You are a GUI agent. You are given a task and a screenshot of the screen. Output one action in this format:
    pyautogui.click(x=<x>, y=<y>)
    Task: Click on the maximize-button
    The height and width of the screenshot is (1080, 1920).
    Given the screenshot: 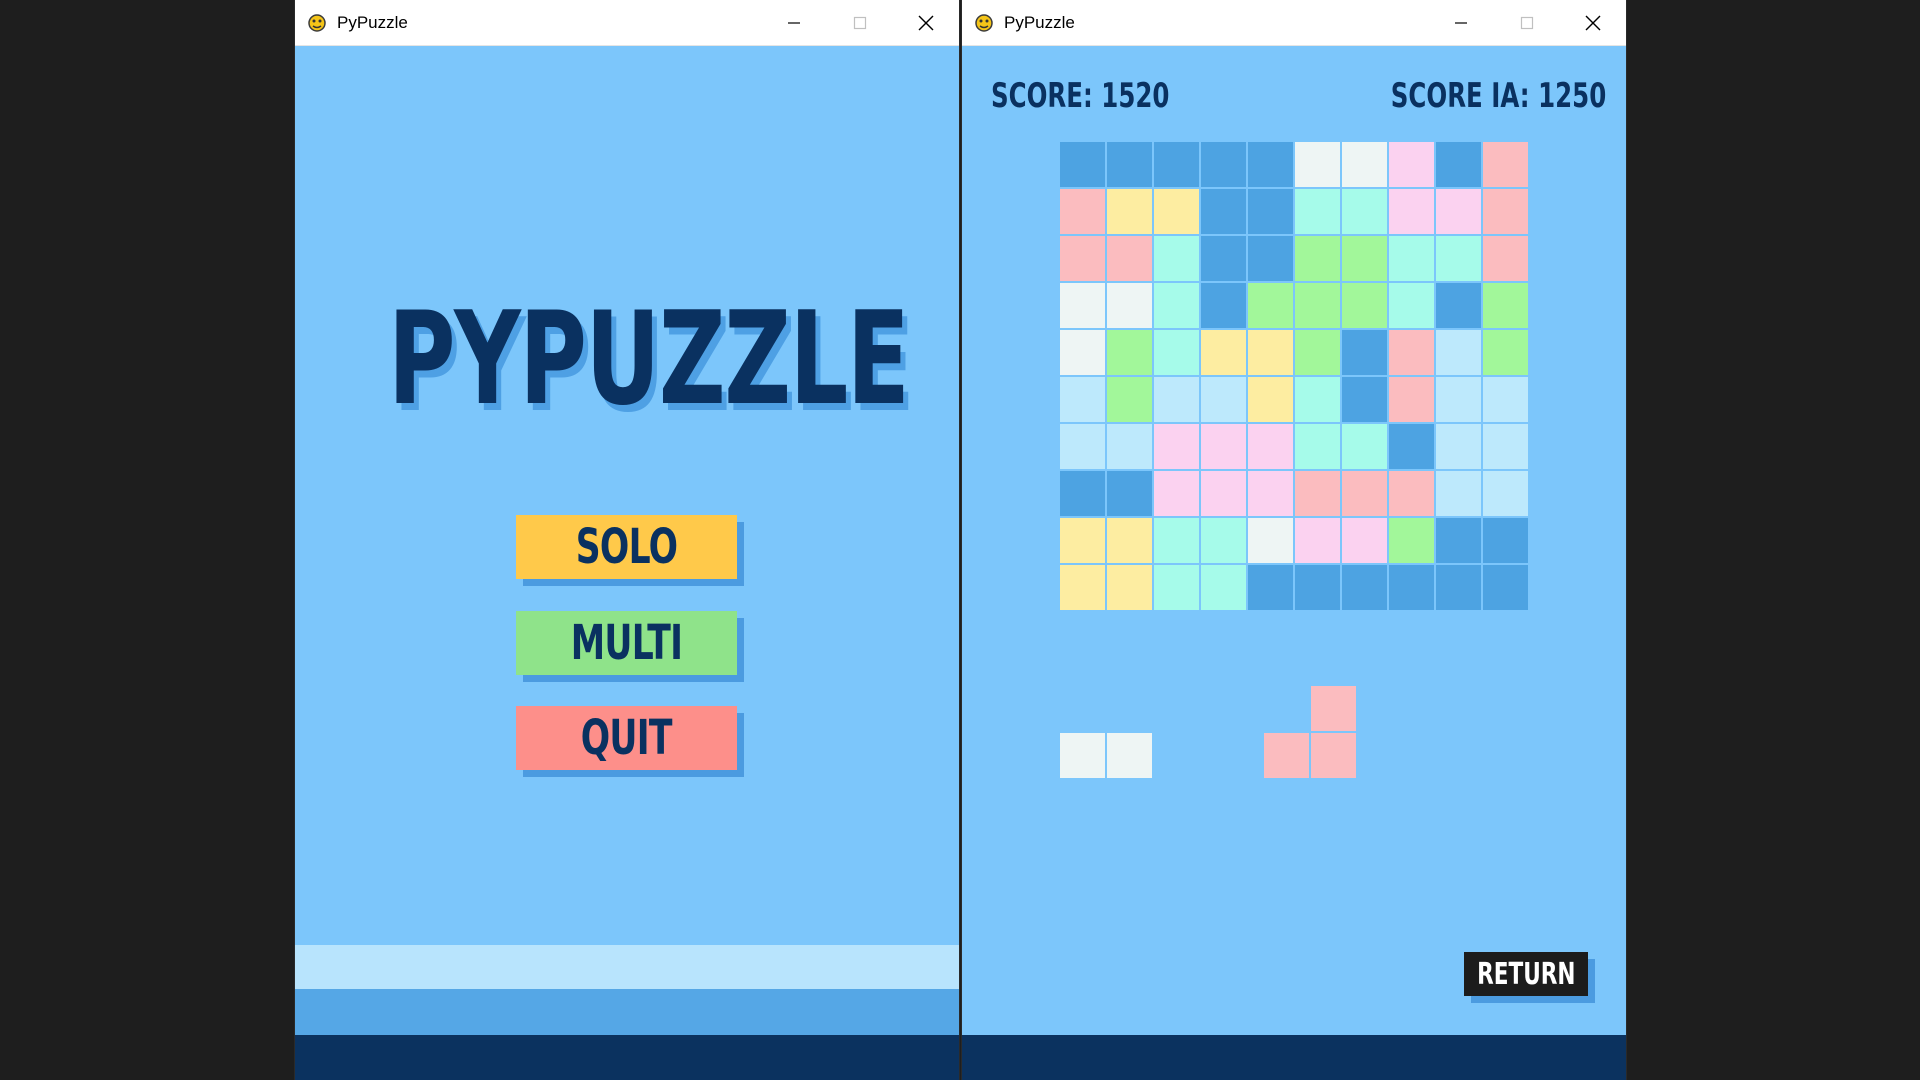 What is the action you would take?
    pyautogui.click(x=1527, y=22)
    